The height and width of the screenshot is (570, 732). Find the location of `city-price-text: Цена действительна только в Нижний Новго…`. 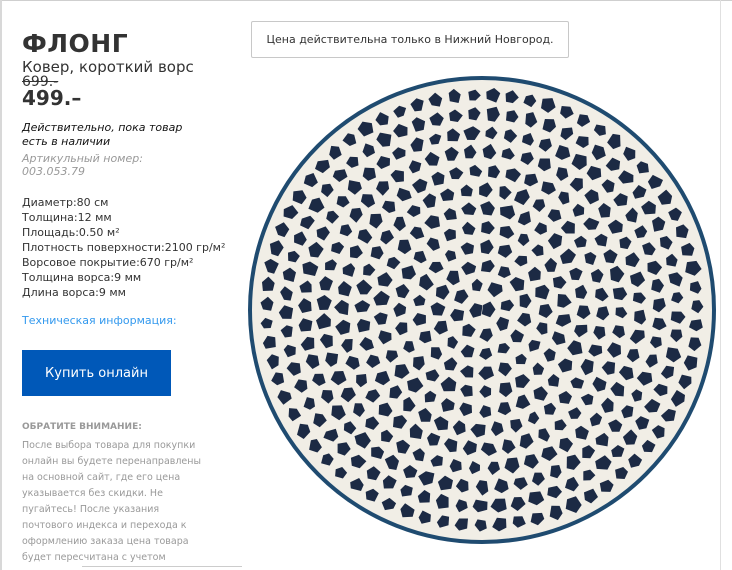

city-price-text: Цена действительна только в Нижний Новго… is located at coordinates (410, 39).